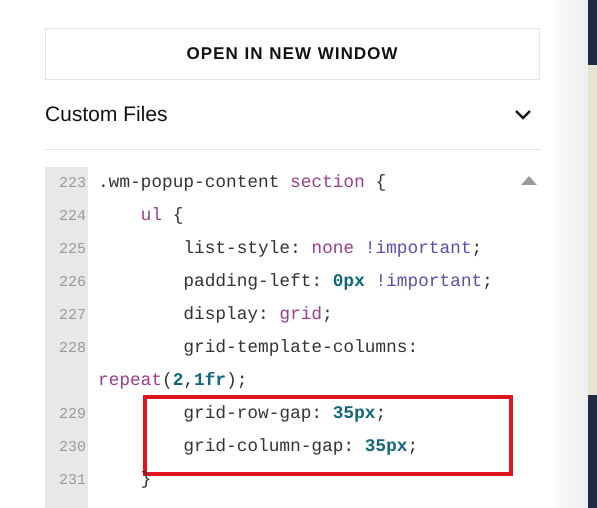 The height and width of the screenshot is (508, 597). Describe the element at coordinates (529, 180) in the screenshot. I see `scroll-up-icon` at that location.